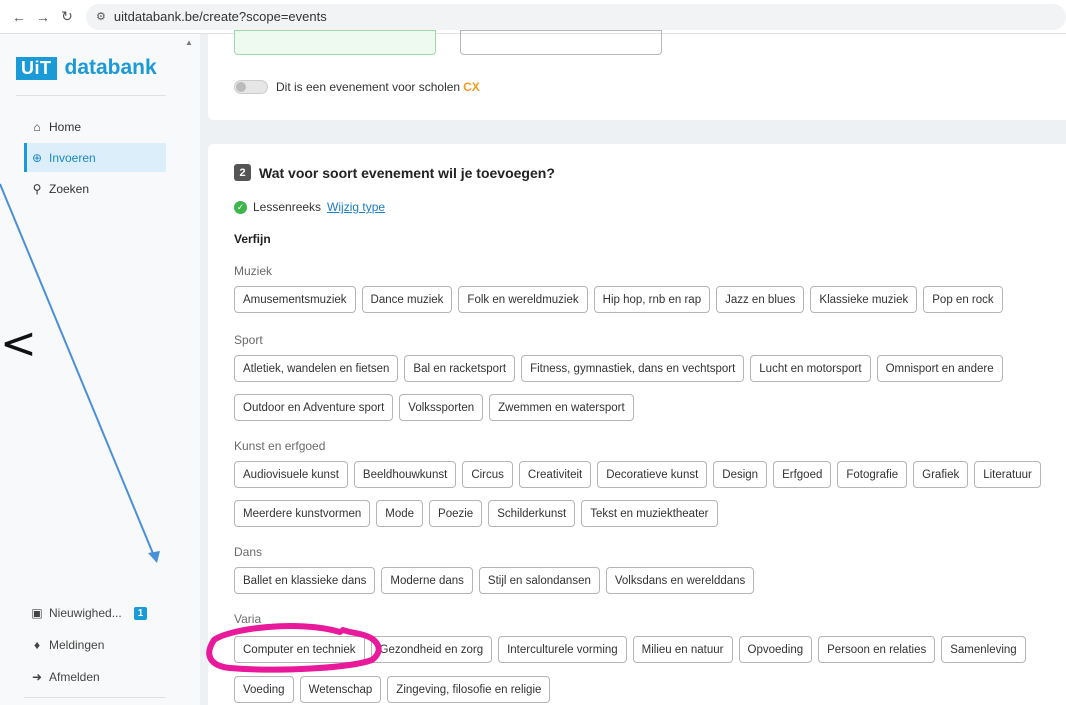  What do you see at coordinates (77, 645) in the screenshot?
I see `sidebar-item-label: Meldingen` at bounding box center [77, 645].